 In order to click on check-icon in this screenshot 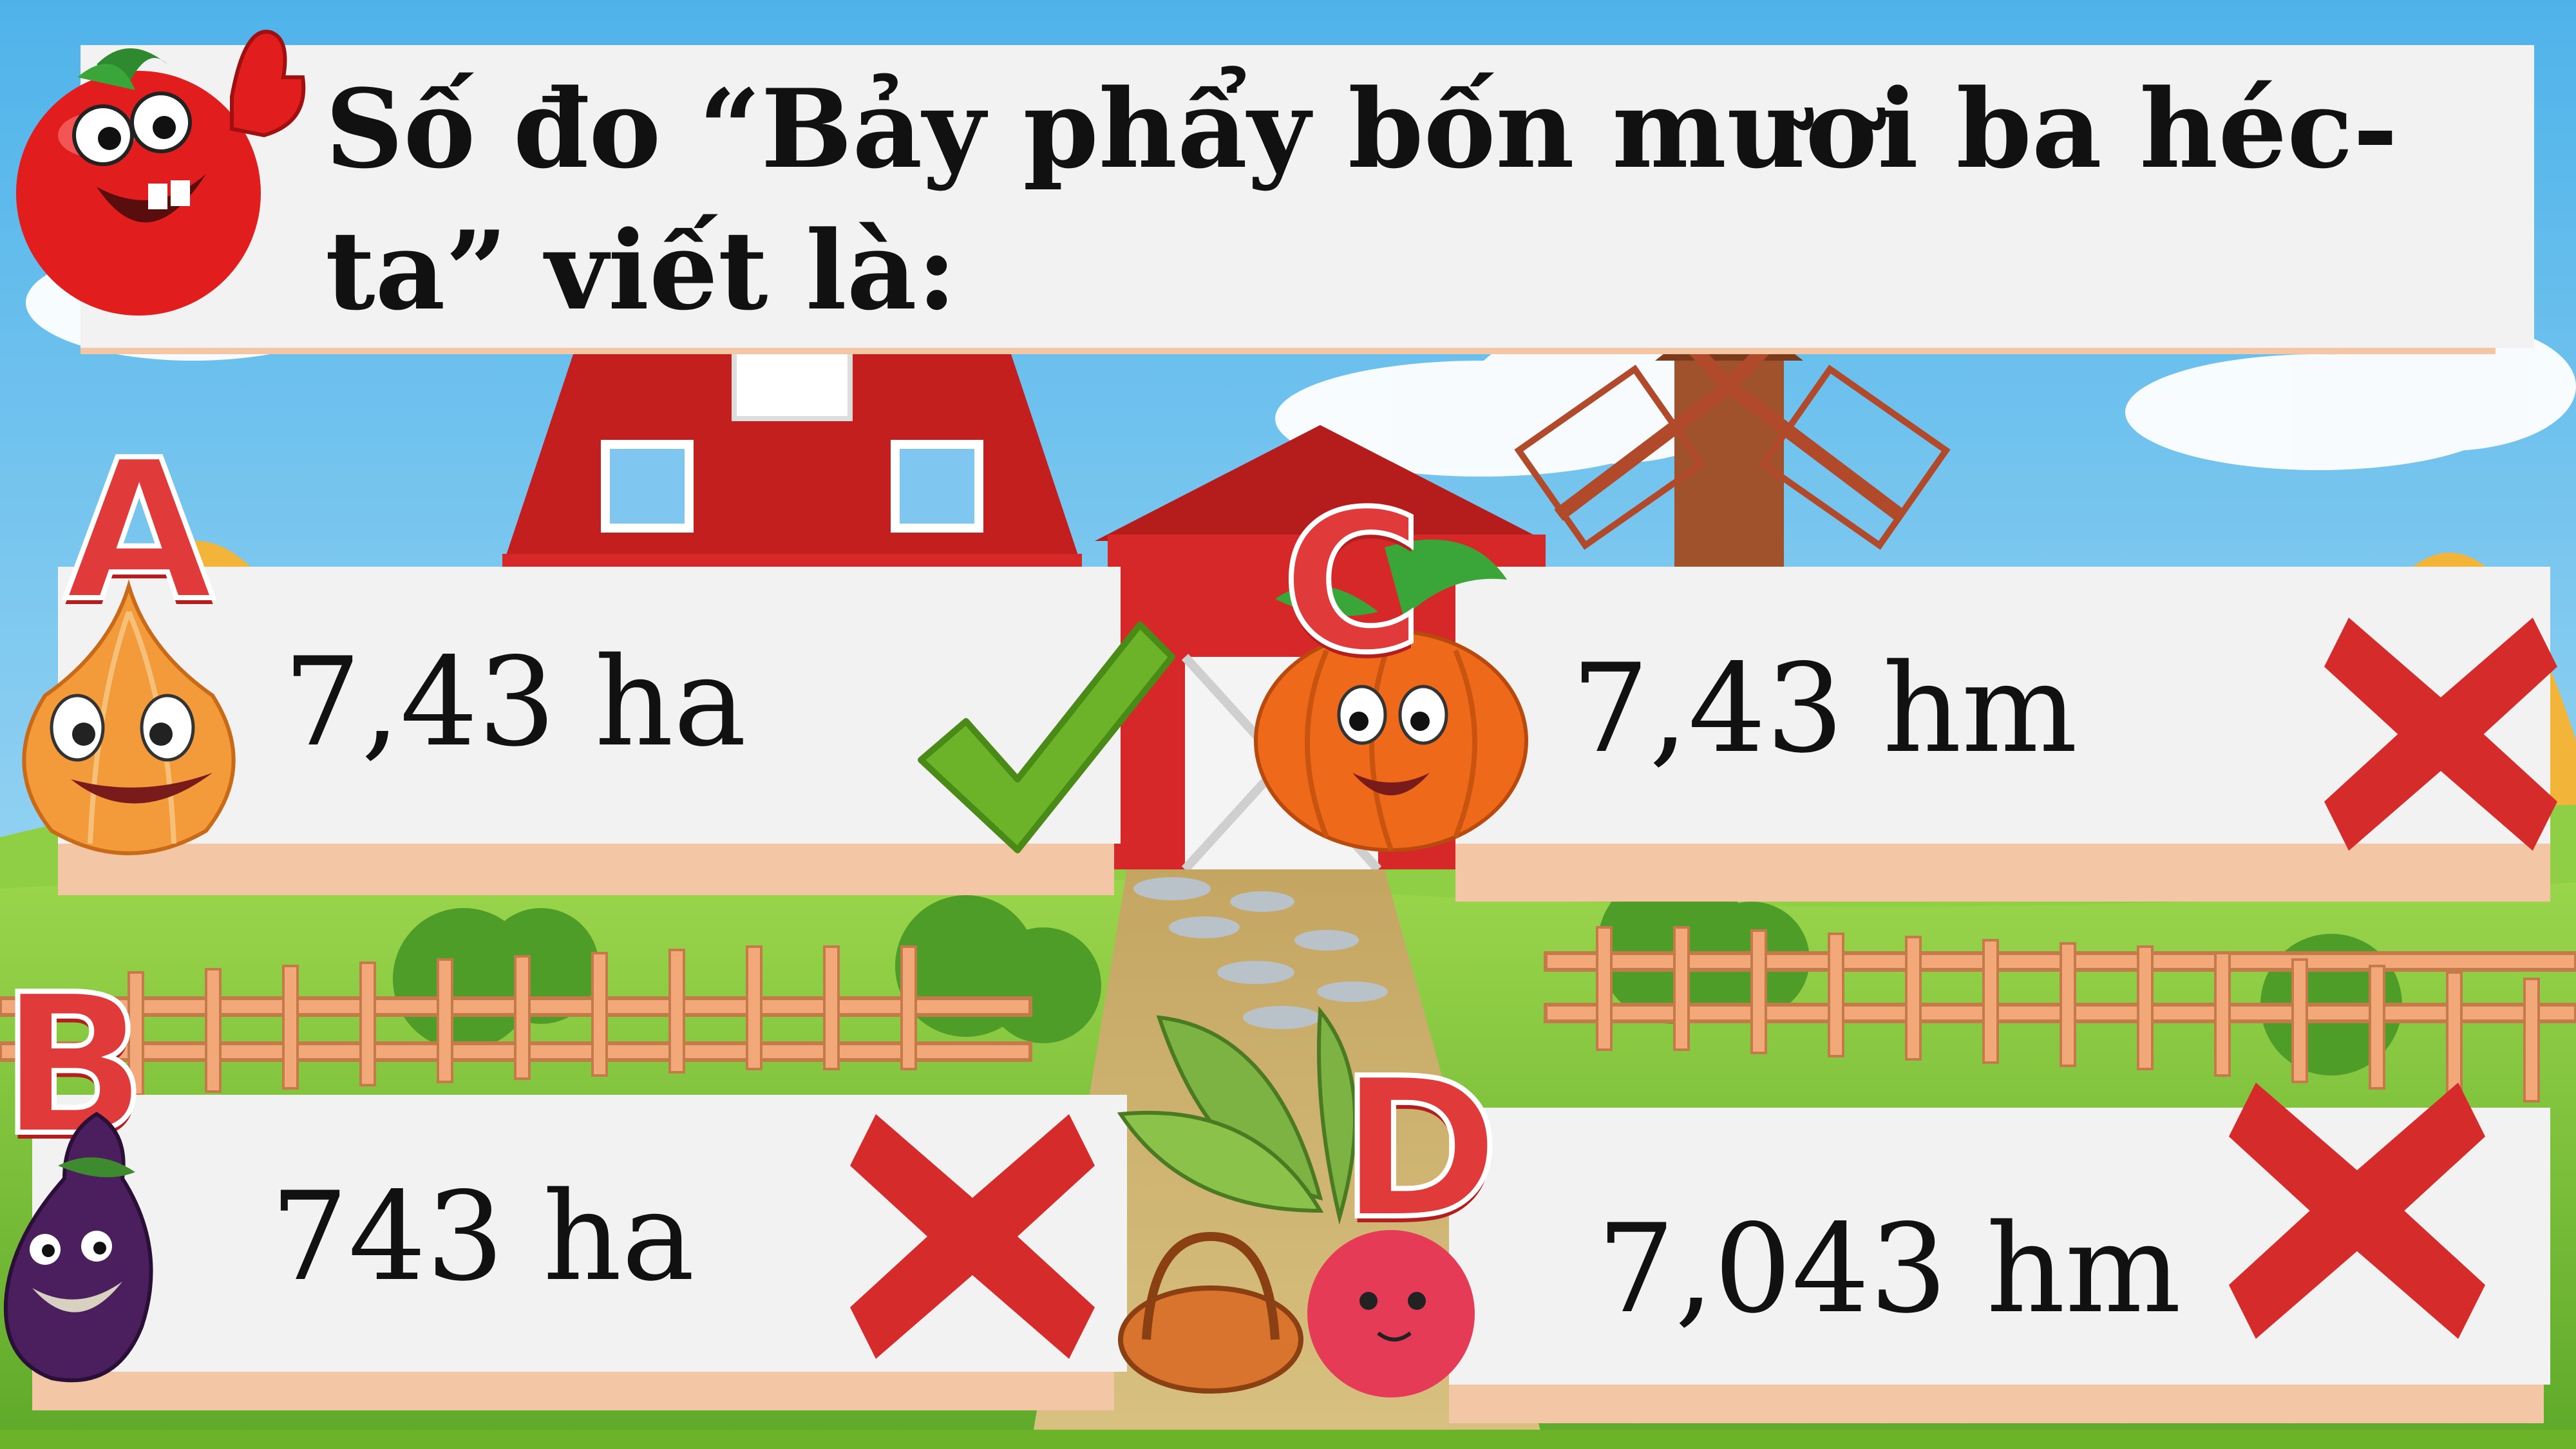, I will do `click(1046, 737)`.